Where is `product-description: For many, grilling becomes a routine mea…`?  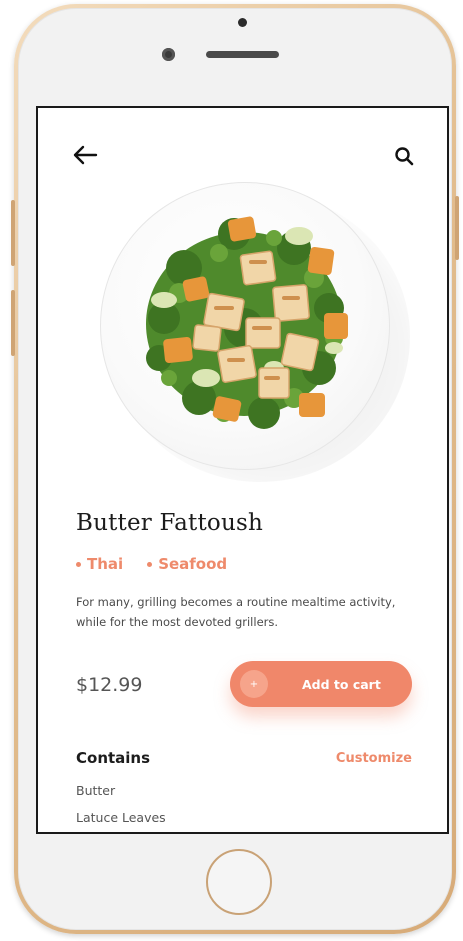
product-description: For many, grilling becomes a routine mea… is located at coordinates (236, 612).